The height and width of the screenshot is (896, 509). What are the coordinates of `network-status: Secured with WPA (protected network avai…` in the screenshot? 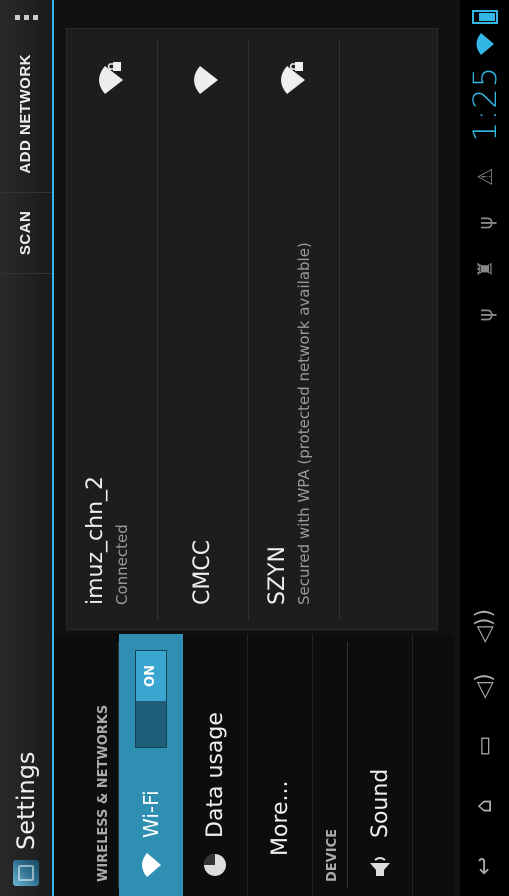 It's located at (304, 423).